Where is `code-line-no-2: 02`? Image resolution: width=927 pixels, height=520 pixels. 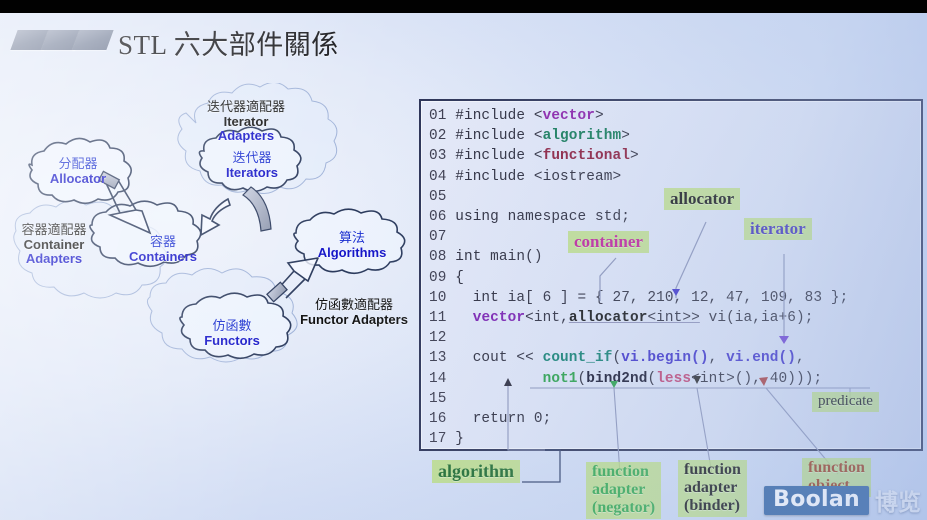 code-line-no-2: 02 is located at coordinates (438, 136).